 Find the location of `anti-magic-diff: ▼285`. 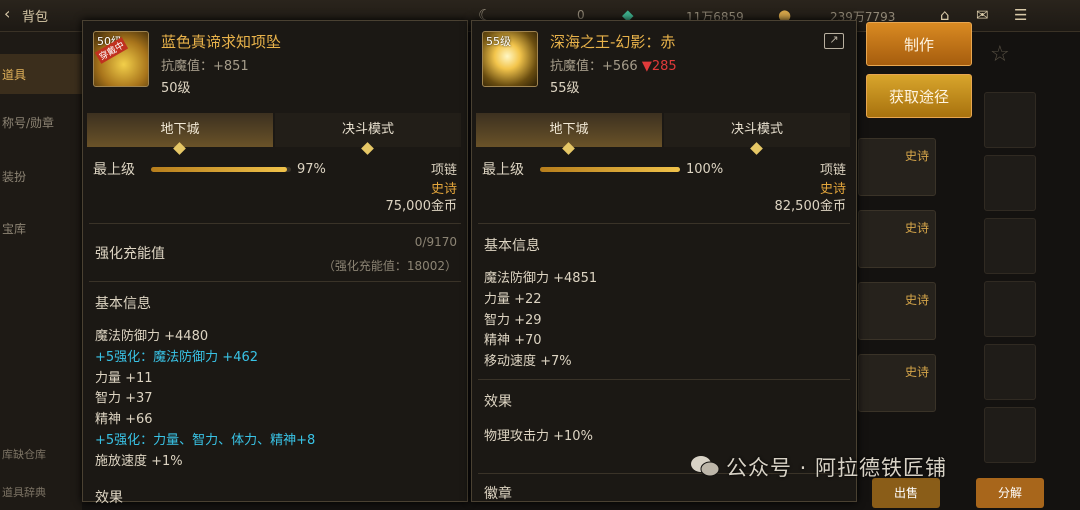

anti-magic-diff: ▼285 is located at coordinates (659, 66).